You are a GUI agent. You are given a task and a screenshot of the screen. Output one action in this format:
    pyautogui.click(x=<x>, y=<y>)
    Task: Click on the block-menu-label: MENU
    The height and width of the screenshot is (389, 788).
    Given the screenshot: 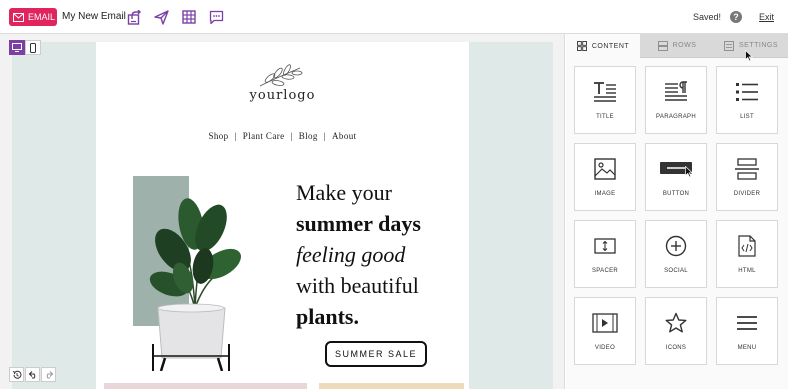 What is the action you would take?
    pyautogui.click(x=747, y=348)
    